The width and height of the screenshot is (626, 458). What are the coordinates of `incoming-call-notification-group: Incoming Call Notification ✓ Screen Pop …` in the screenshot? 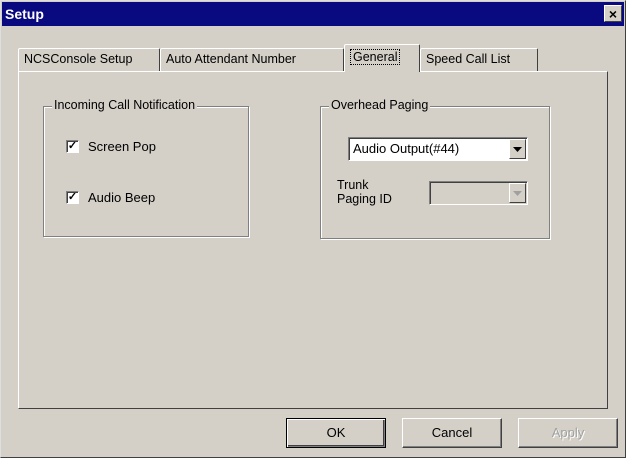 It's located at (146, 167).